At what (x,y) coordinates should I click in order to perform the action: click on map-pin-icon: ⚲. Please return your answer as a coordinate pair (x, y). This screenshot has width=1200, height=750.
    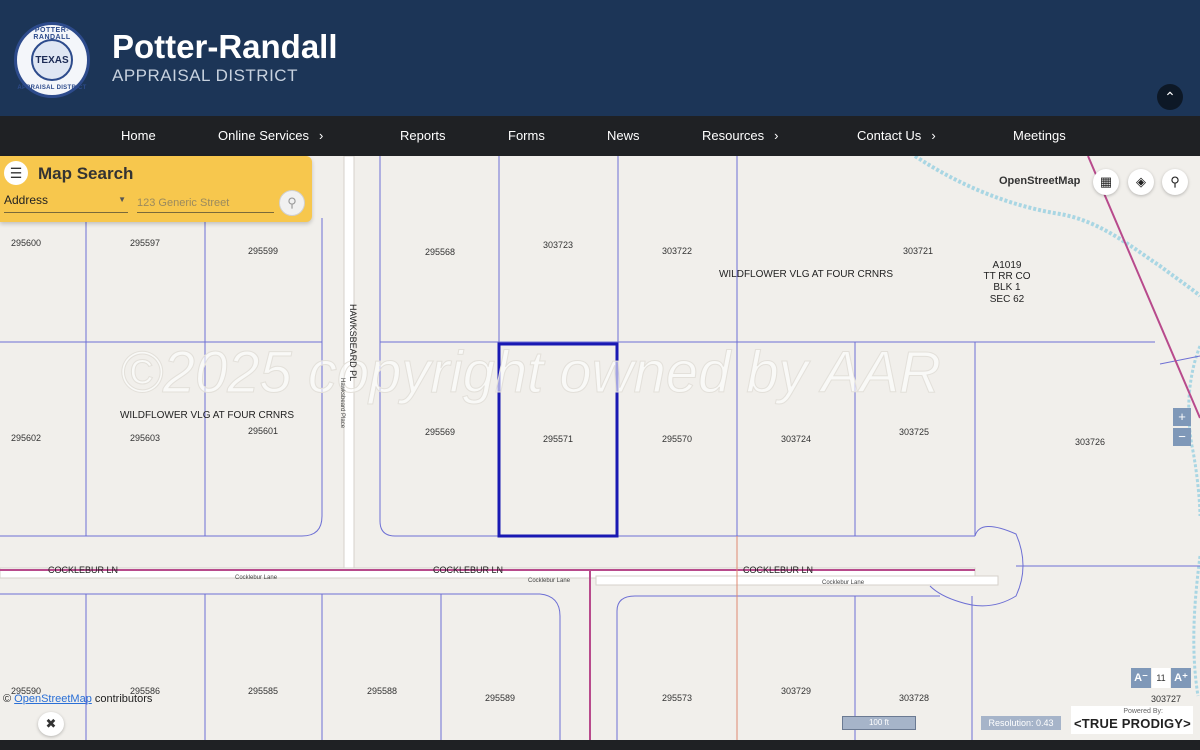
    Looking at the image, I should click on (1175, 181).